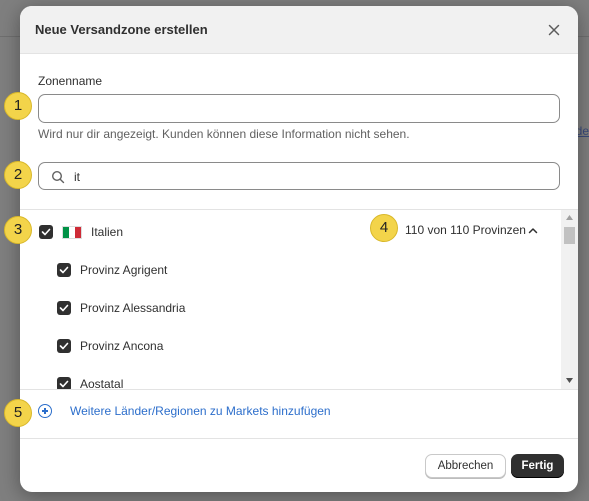  Describe the element at coordinates (537, 466) in the screenshot. I see `done-button: Fertig` at that location.